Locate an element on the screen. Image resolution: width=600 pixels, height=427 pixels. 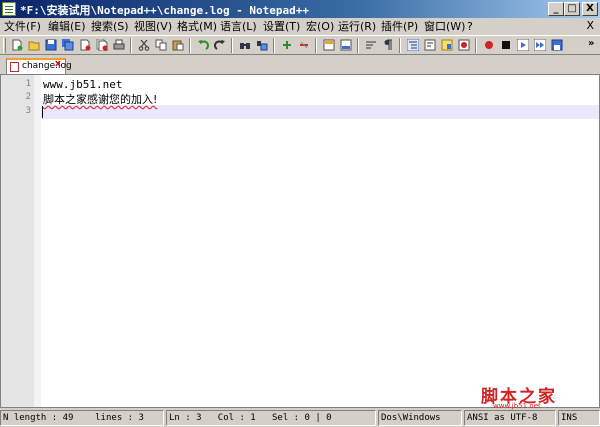
menu-help: ? is located at coordinates (470, 26).